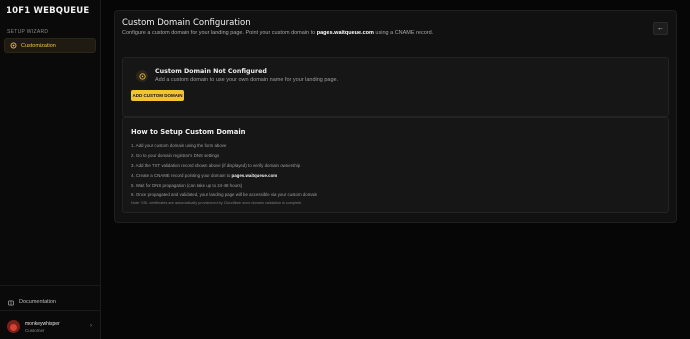  I want to click on user-info: monkeywhisper Customer, so click(42, 327).